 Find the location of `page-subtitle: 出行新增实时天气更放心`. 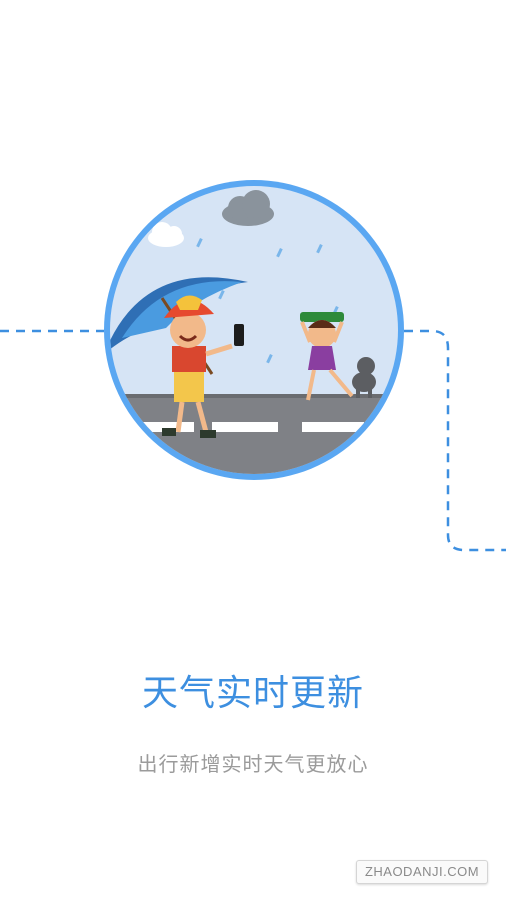

page-subtitle: 出行新增实时天气更放心 is located at coordinates (253, 764).